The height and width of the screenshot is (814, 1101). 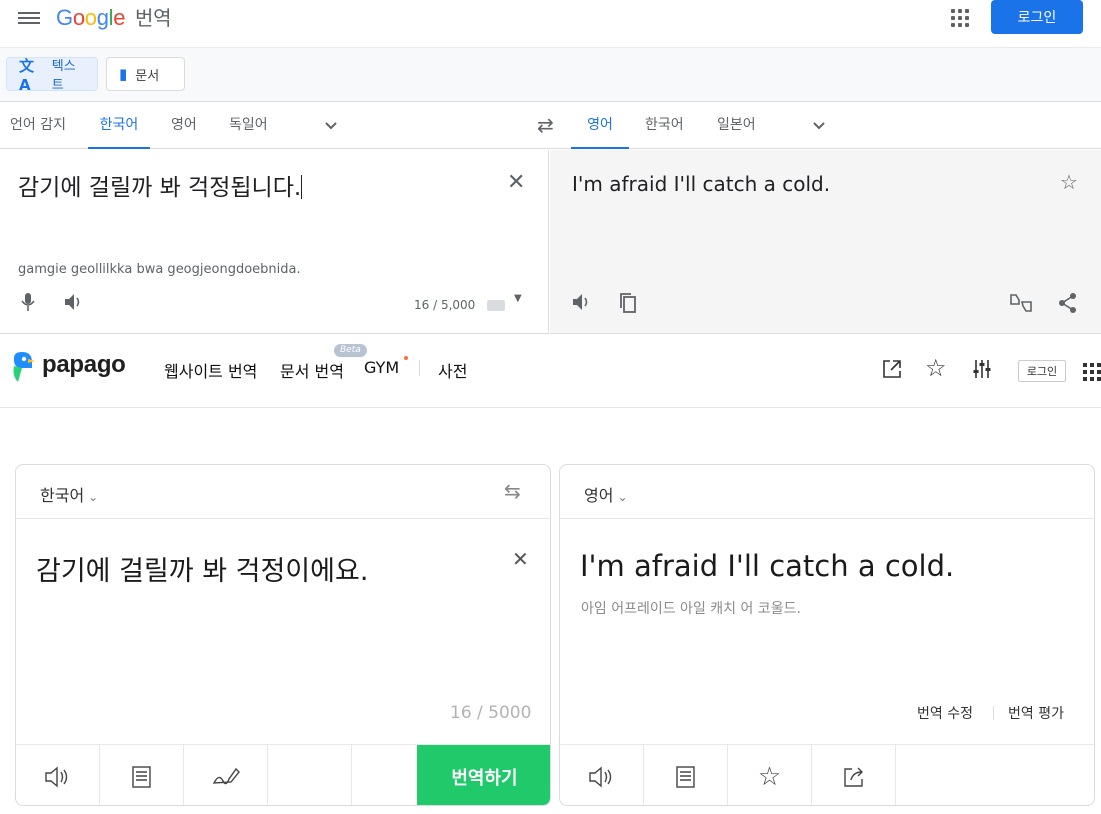 What do you see at coordinates (123, 74) in the screenshot?
I see `document-icon: ▮` at bounding box center [123, 74].